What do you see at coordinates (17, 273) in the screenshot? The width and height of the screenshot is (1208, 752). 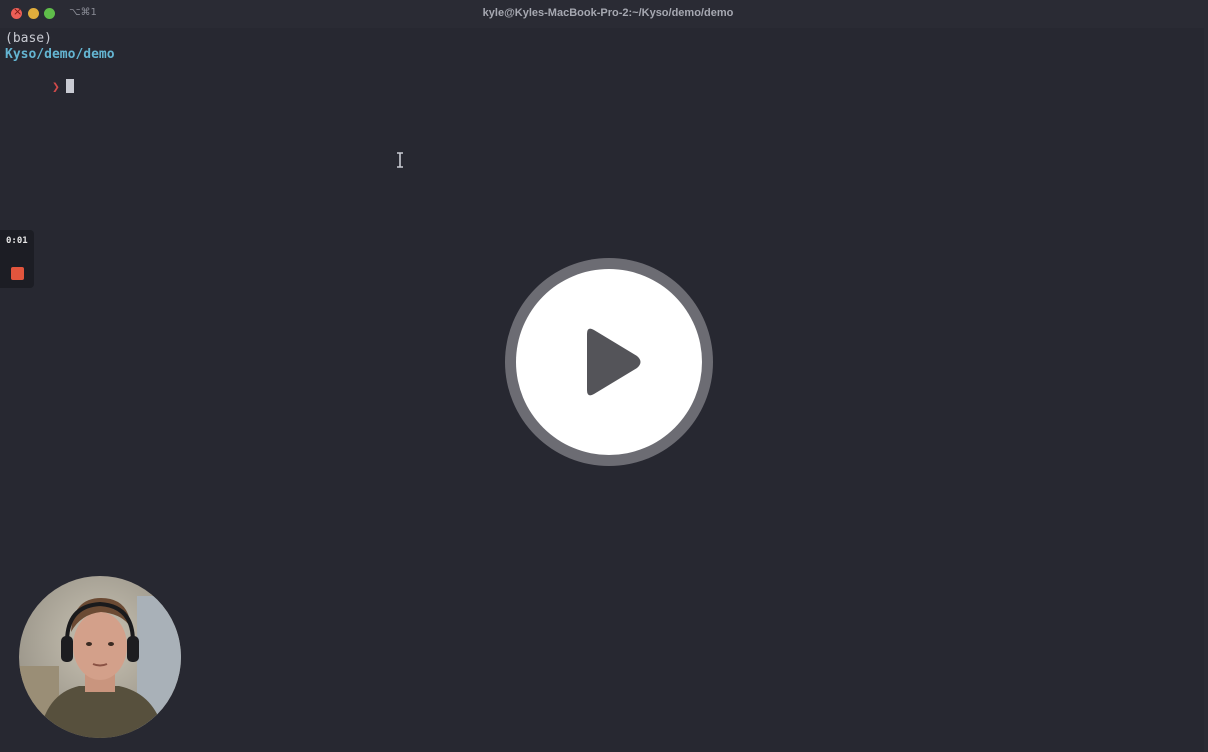 I see `stop-recording-button` at bounding box center [17, 273].